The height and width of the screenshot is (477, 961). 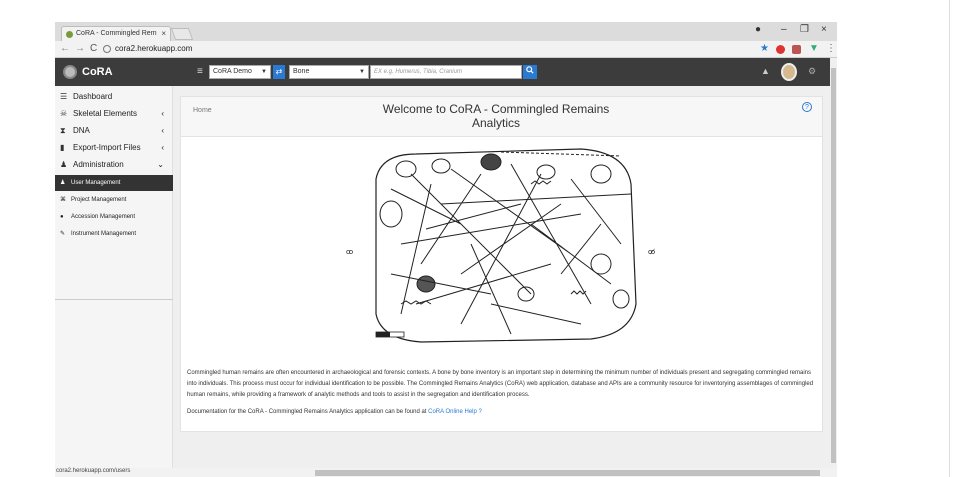 I want to click on type-select-value: Bone, so click(x=301, y=71).